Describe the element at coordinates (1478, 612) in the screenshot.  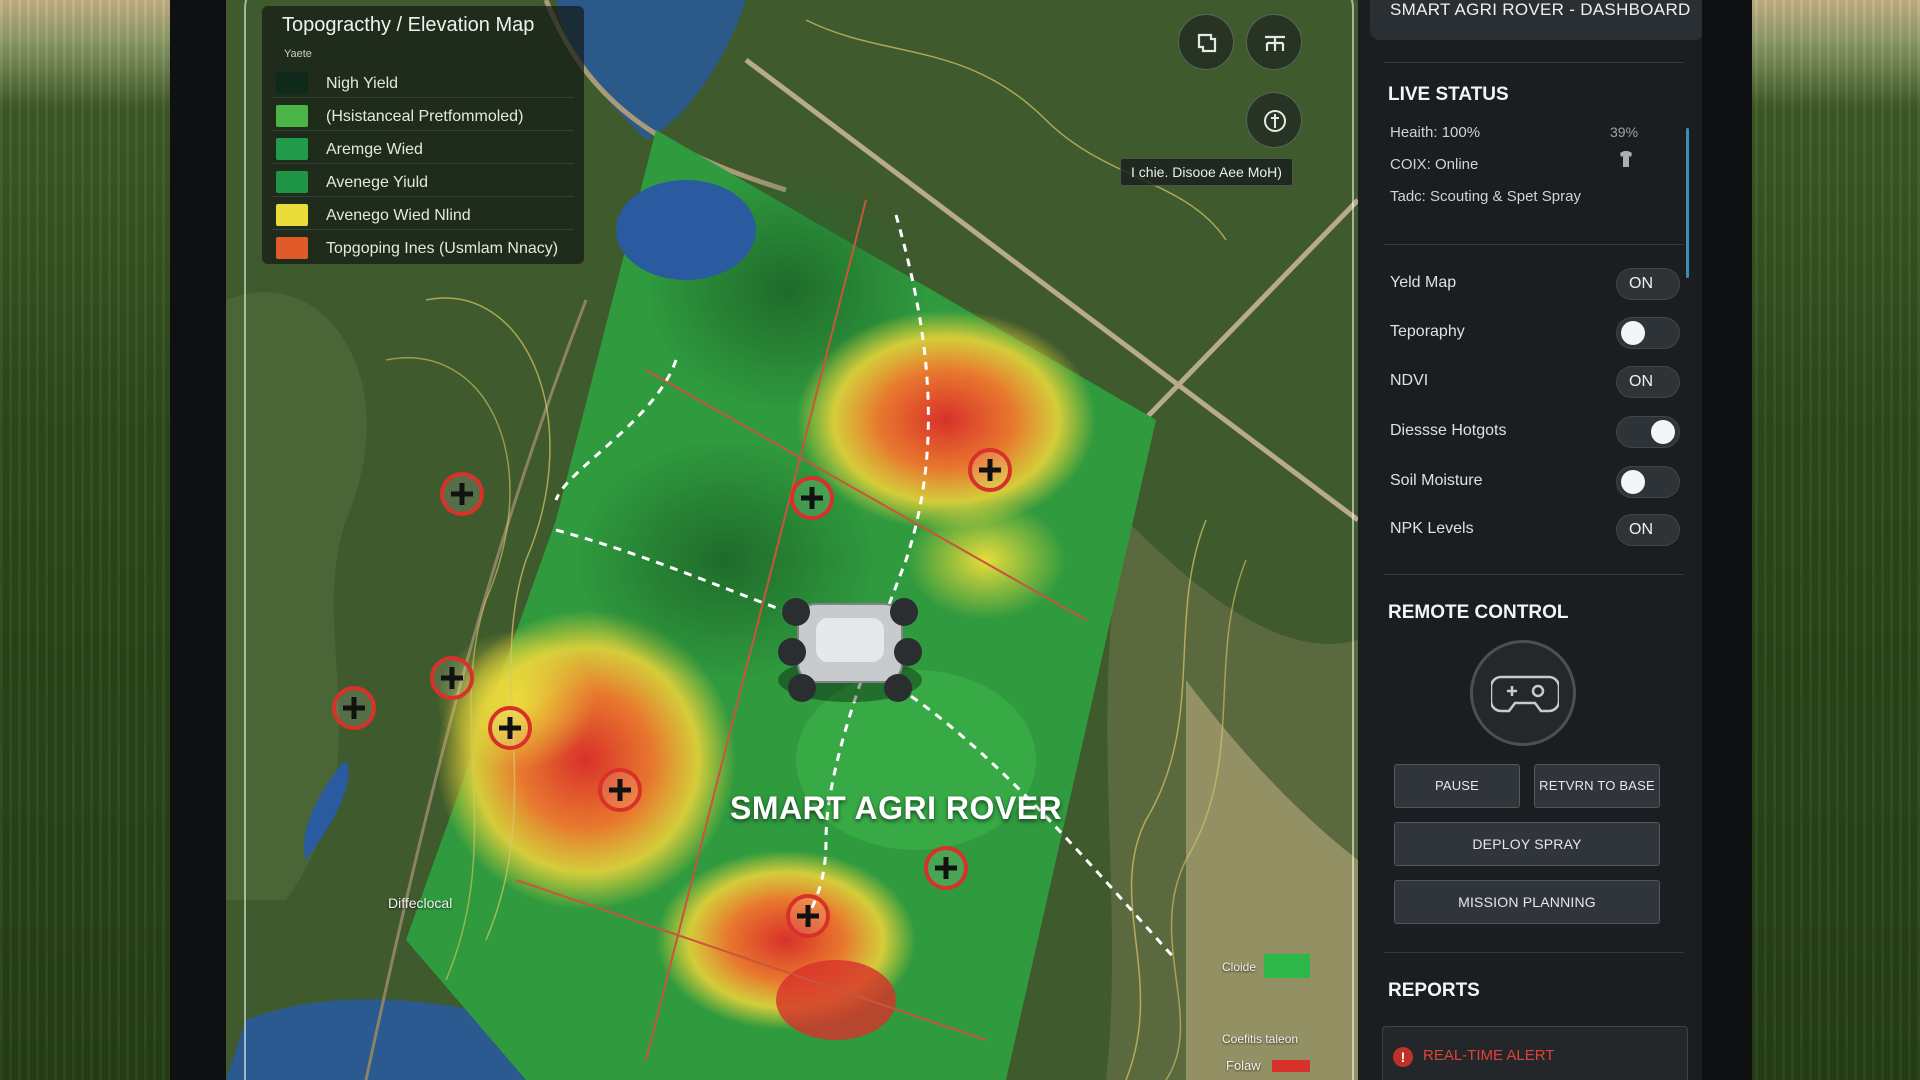
I see `remote-control-title: REMOTE CONTROL` at that location.